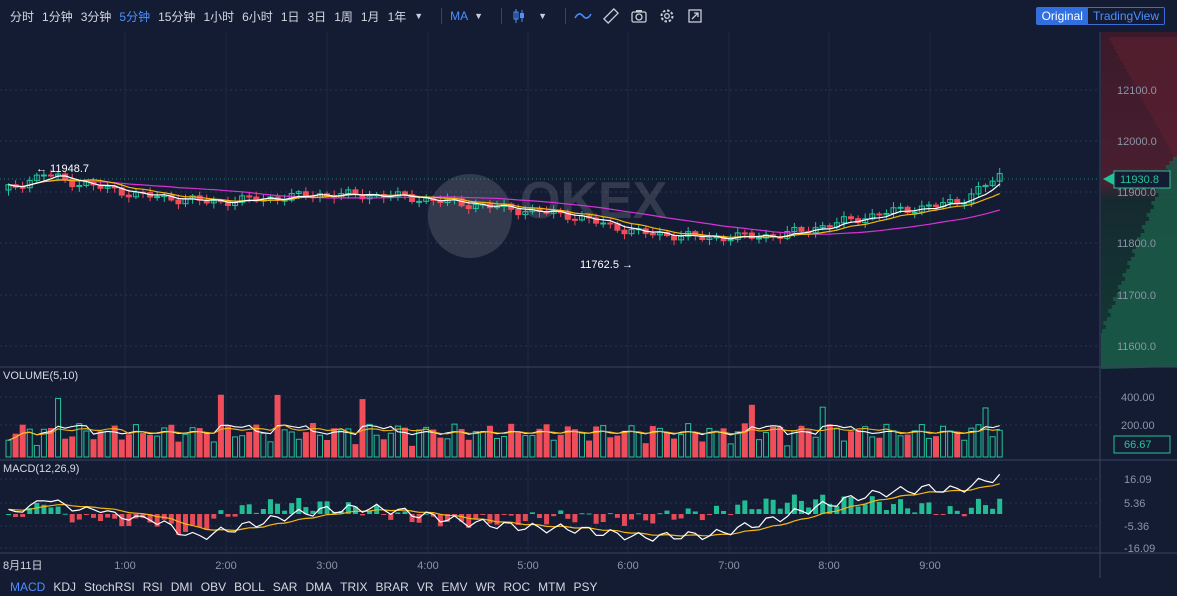  I want to click on indicator-dmi: DMI, so click(182, 587).